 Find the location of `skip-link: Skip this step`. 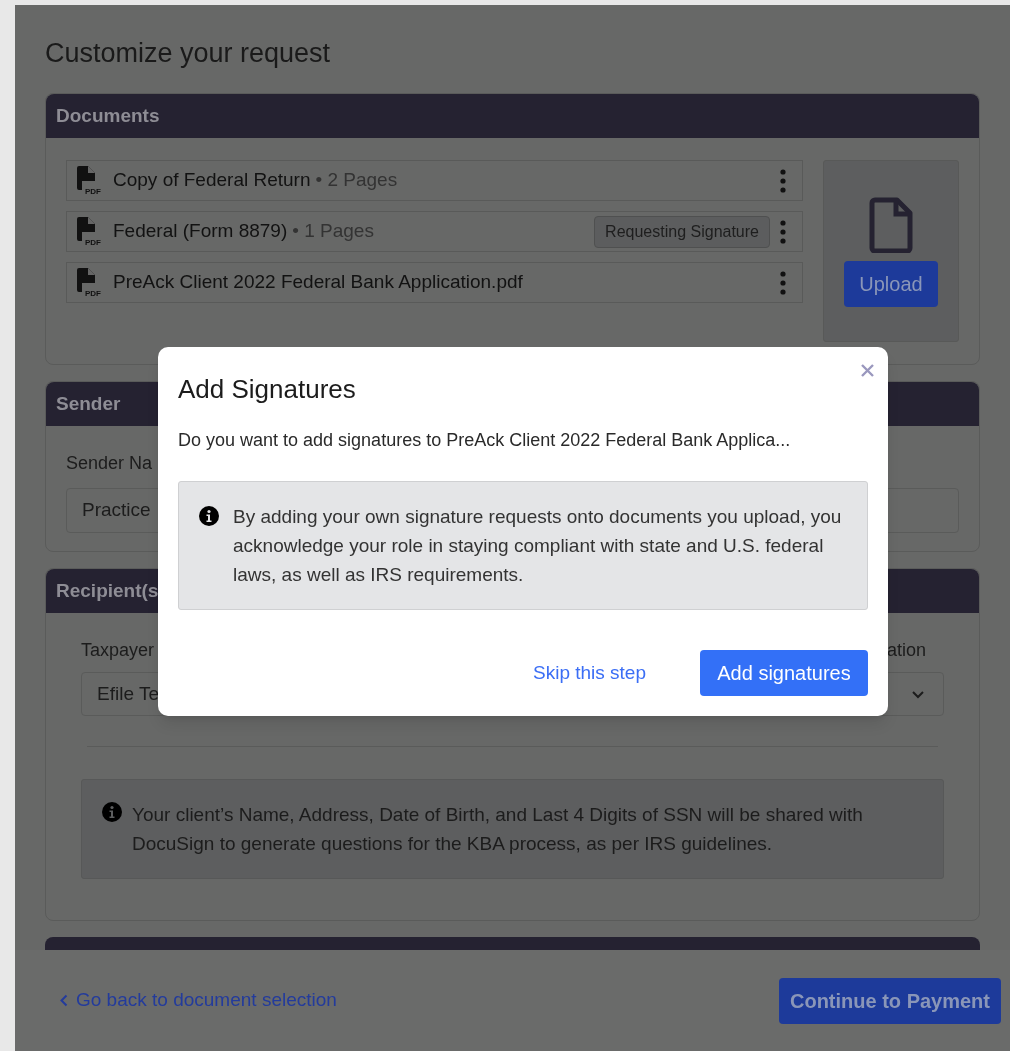

skip-link: Skip this step is located at coordinates (589, 673).